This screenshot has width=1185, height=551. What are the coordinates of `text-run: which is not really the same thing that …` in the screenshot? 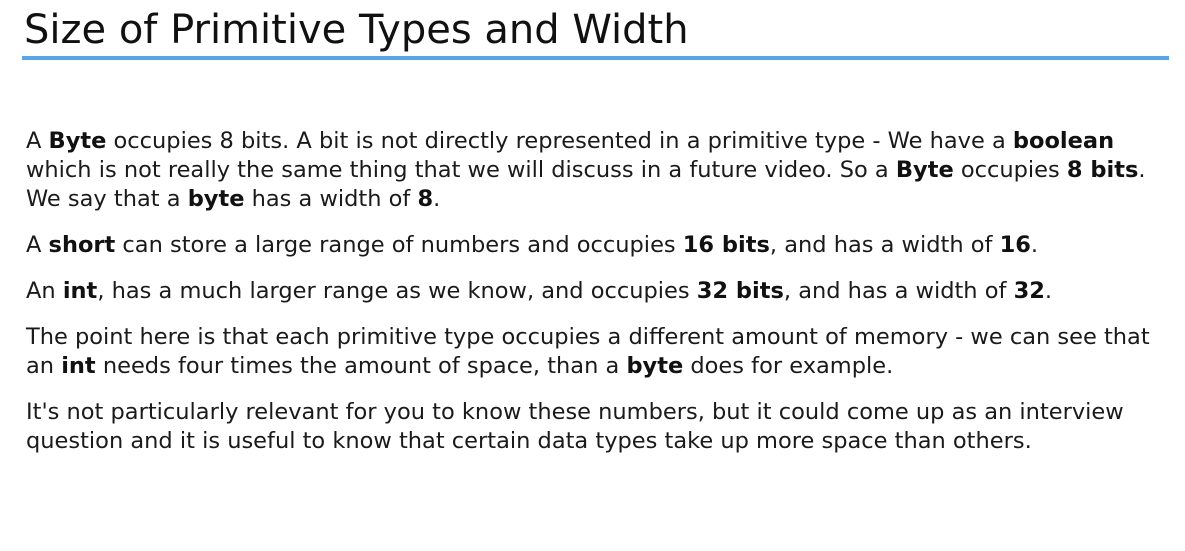 It's located at (461, 170).